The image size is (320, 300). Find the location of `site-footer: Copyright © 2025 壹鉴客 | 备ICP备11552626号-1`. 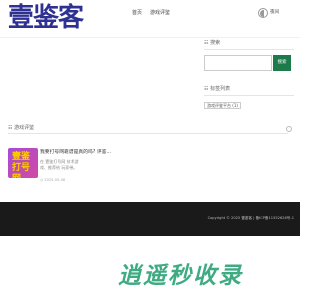

site-footer: Copyright © 2025 壹鉴客 | 备ICP备11552626号-1 is located at coordinates (150, 219).